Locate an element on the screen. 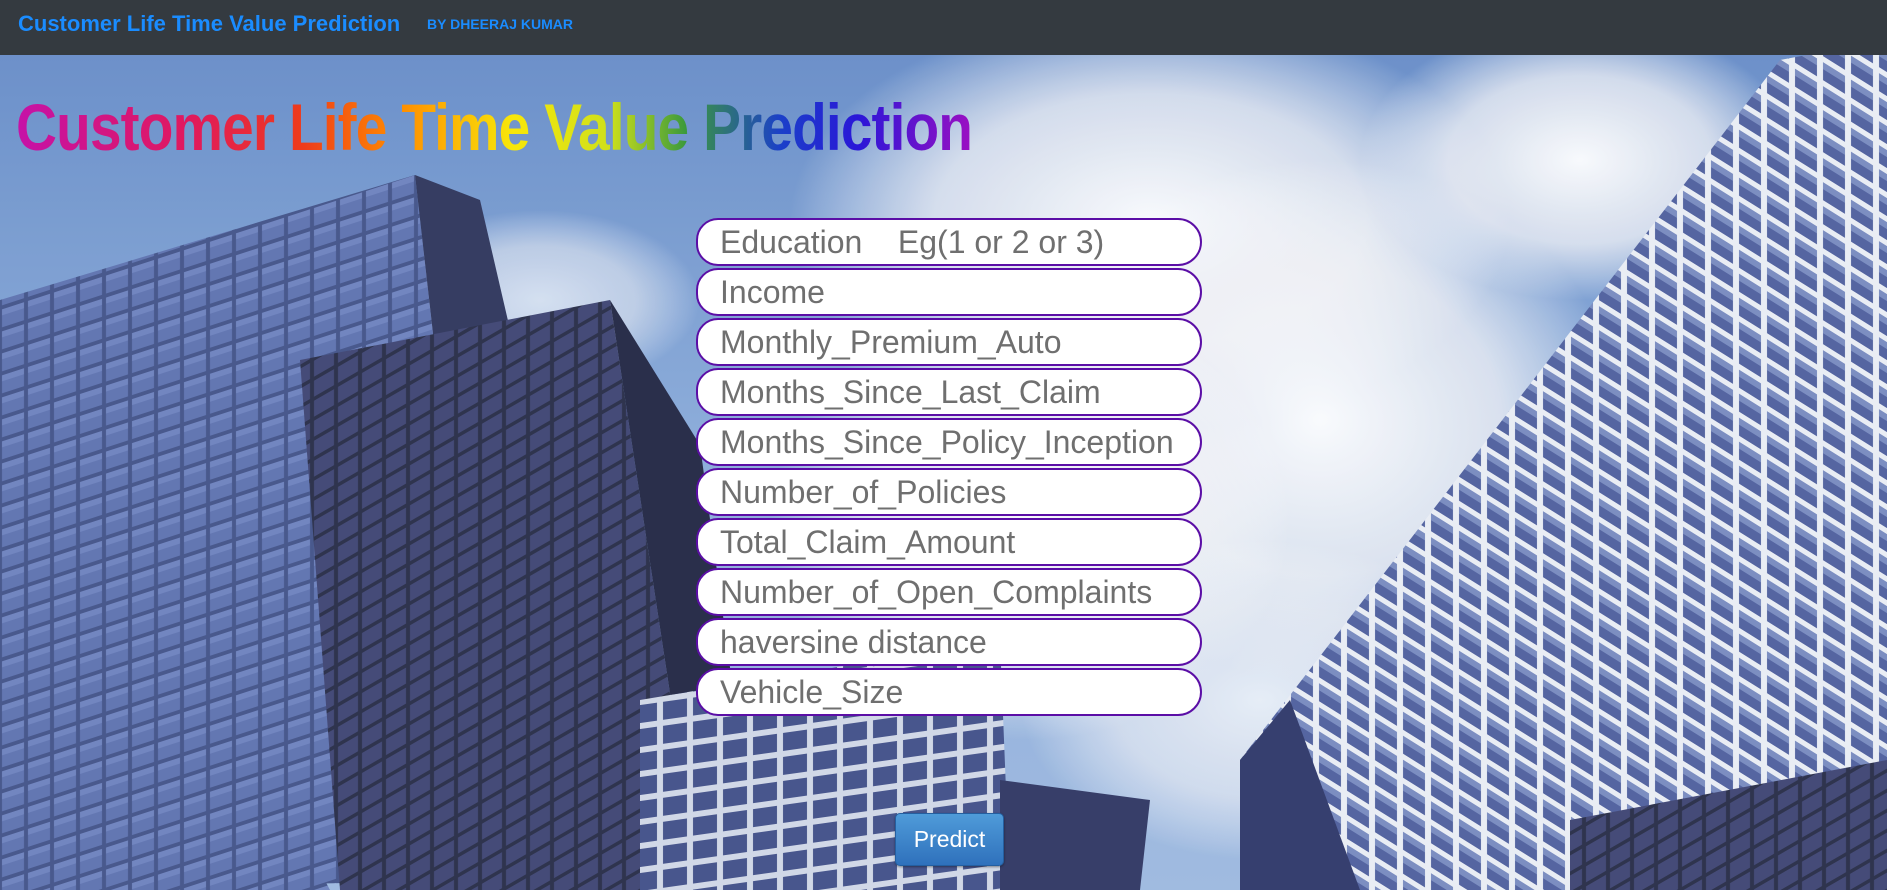 The width and height of the screenshot is (1887, 890). author-byline: BY DHEERAJ KUMAR is located at coordinates (500, 24).